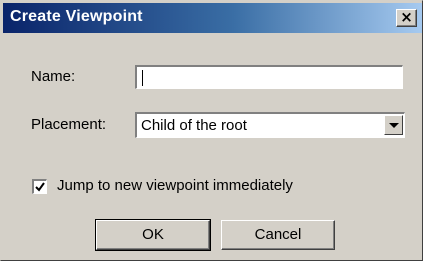  Describe the element at coordinates (69, 124) in the screenshot. I see `placement-label: Placement:` at that location.